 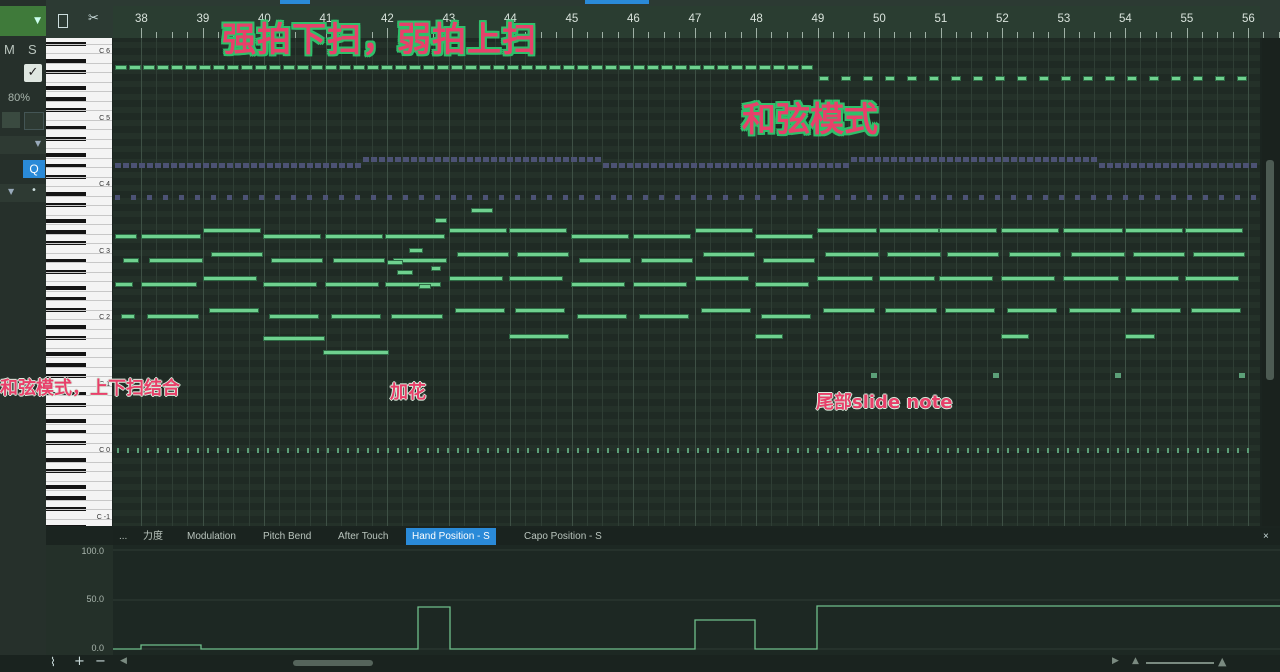 What do you see at coordinates (9, 49) in the screenshot?
I see `mute-button: M` at bounding box center [9, 49].